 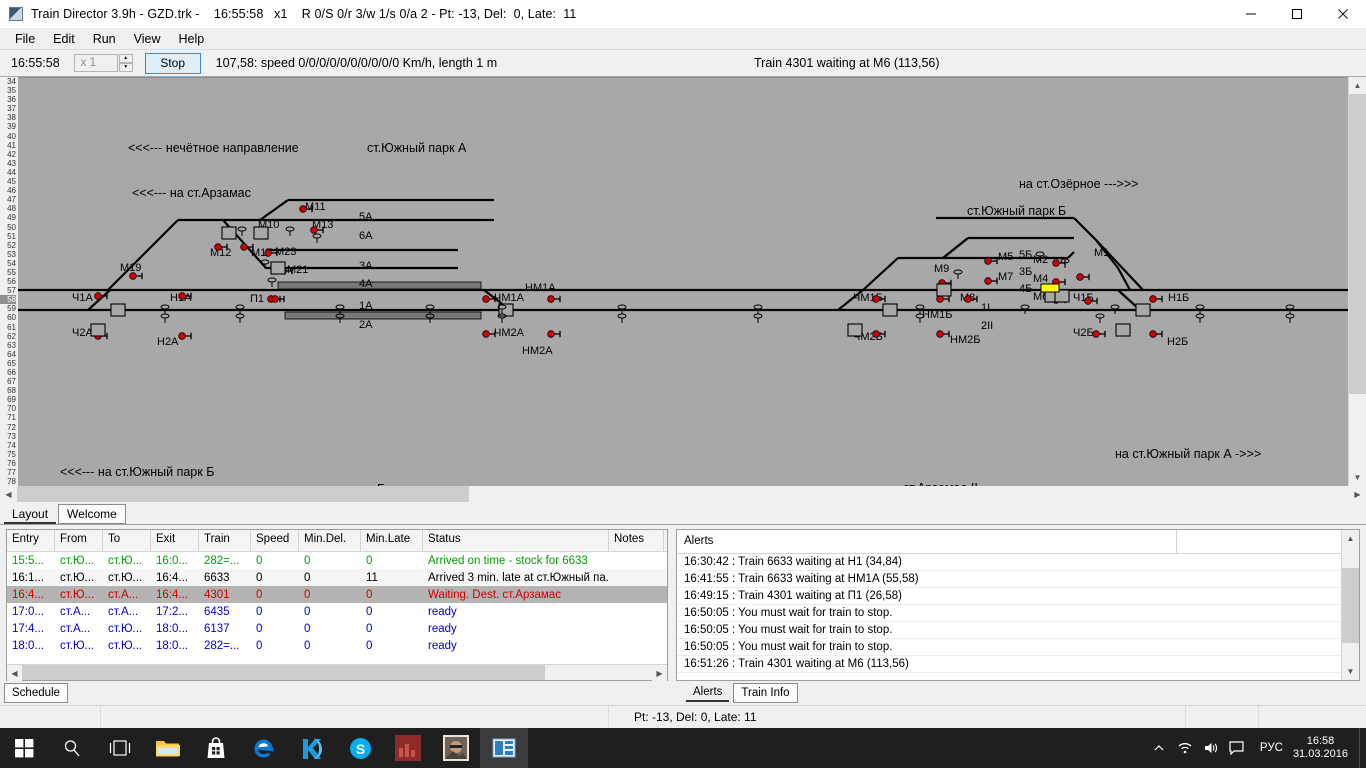 What do you see at coordinates (879, 334) in the screenshot?
I see `signal-lamp-ЧМ2Б` at bounding box center [879, 334].